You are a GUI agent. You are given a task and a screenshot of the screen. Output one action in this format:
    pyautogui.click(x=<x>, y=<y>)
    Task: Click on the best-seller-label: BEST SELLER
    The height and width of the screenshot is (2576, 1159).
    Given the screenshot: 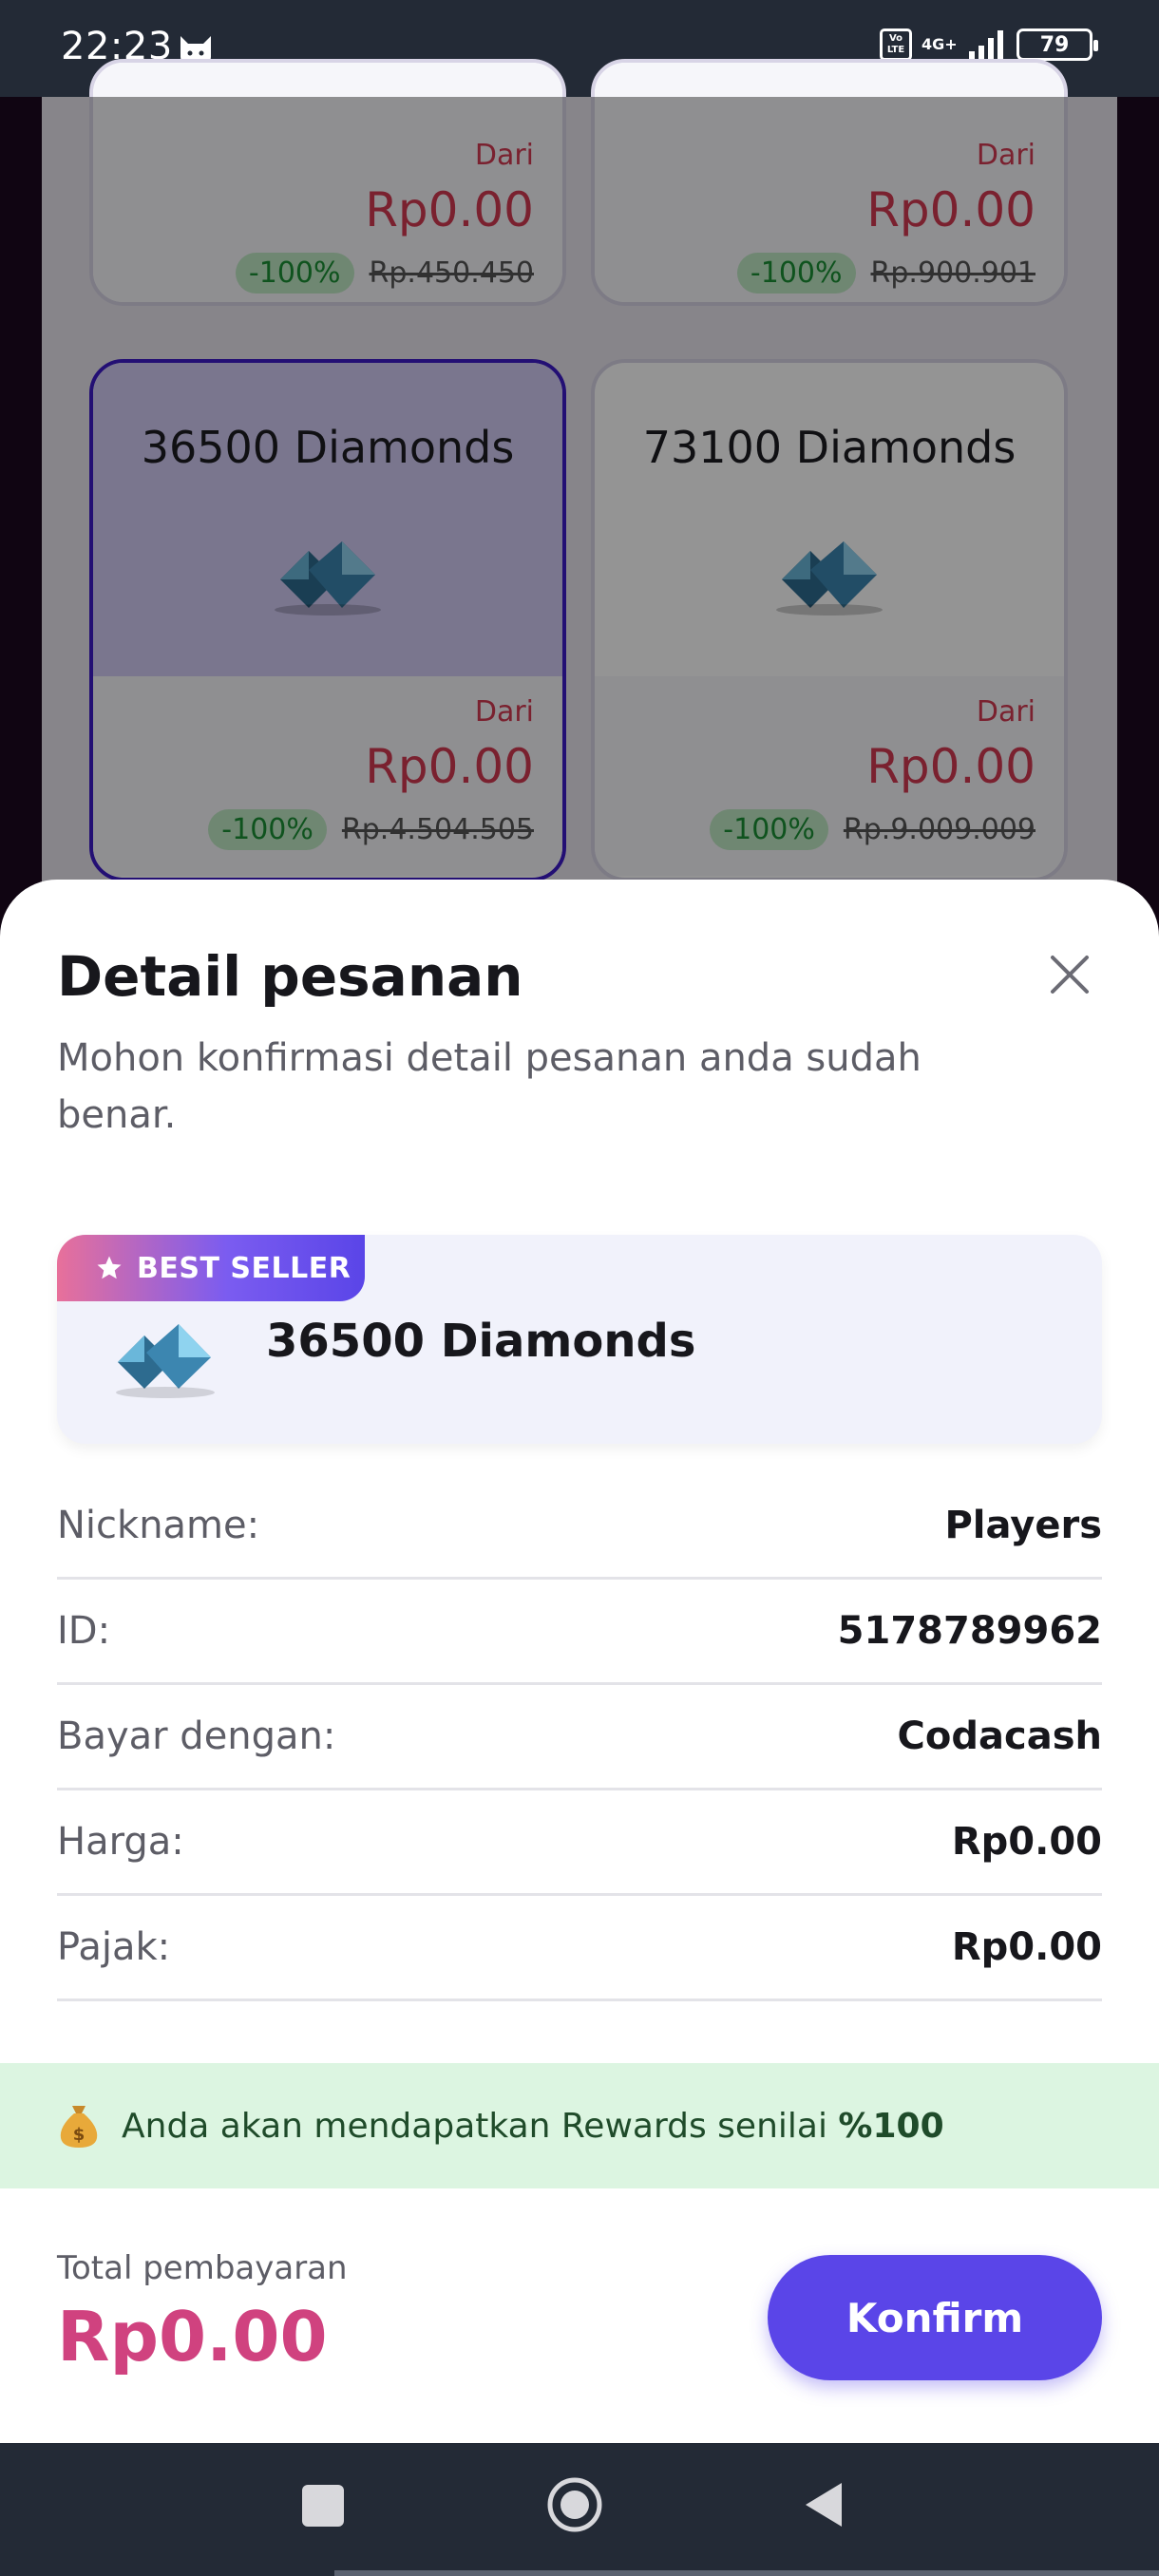 What is the action you would take?
    pyautogui.click(x=244, y=1268)
    